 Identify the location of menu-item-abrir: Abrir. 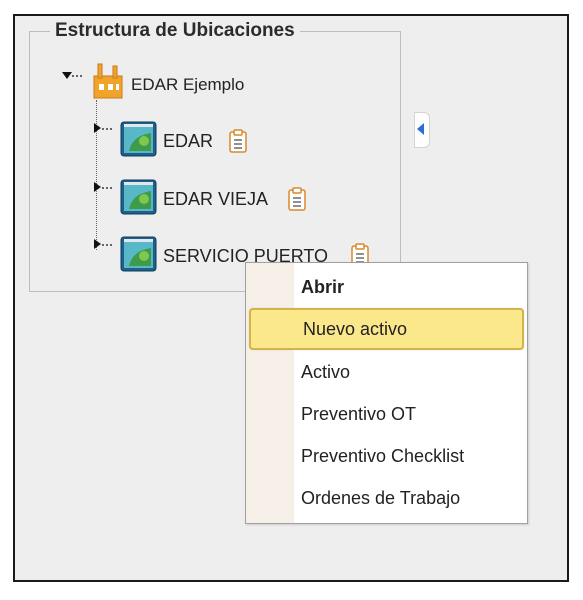
(409, 287).